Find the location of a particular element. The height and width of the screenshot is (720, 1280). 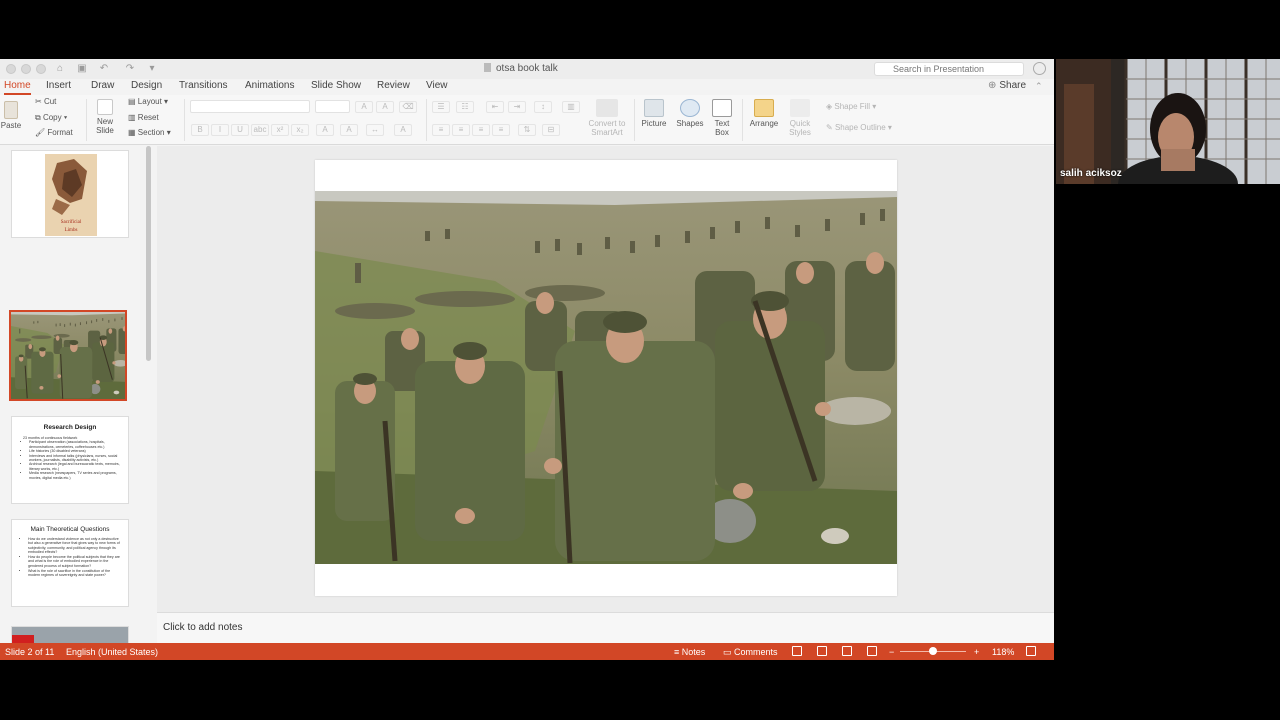

font-color-icon: A is located at coordinates (403, 130).